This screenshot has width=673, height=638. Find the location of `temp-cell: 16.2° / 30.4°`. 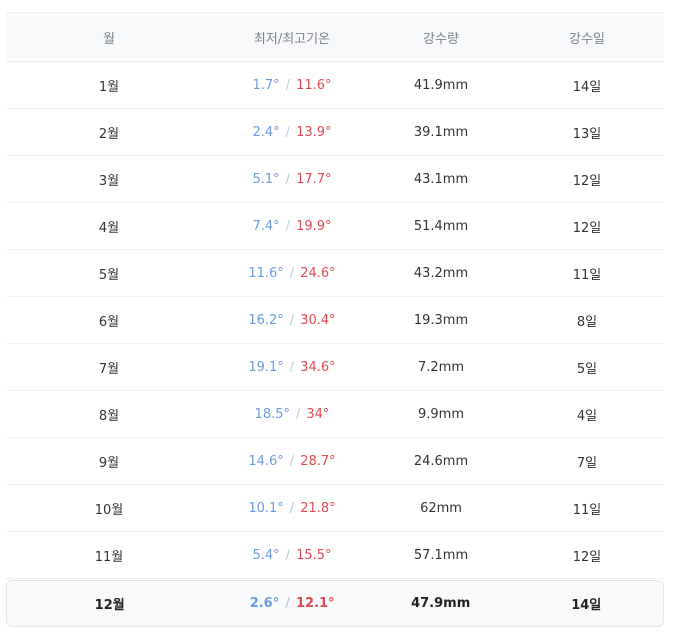

temp-cell: 16.2° / 30.4° is located at coordinates (292, 320).